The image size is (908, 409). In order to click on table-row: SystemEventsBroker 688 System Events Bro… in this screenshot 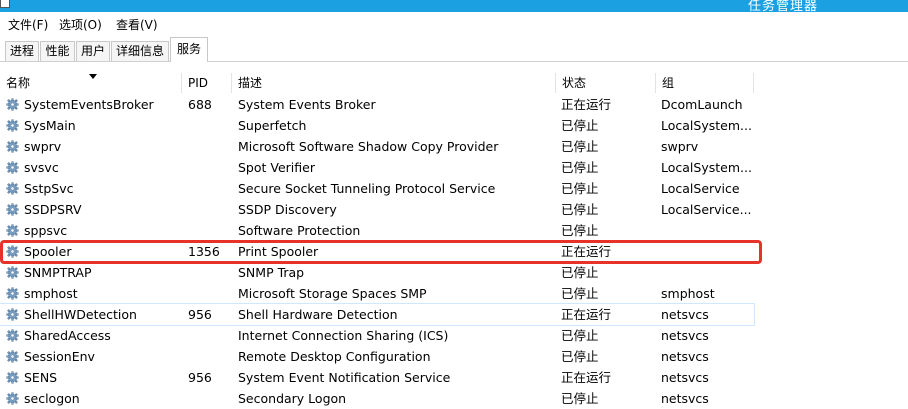, I will do `click(377, 104)`.